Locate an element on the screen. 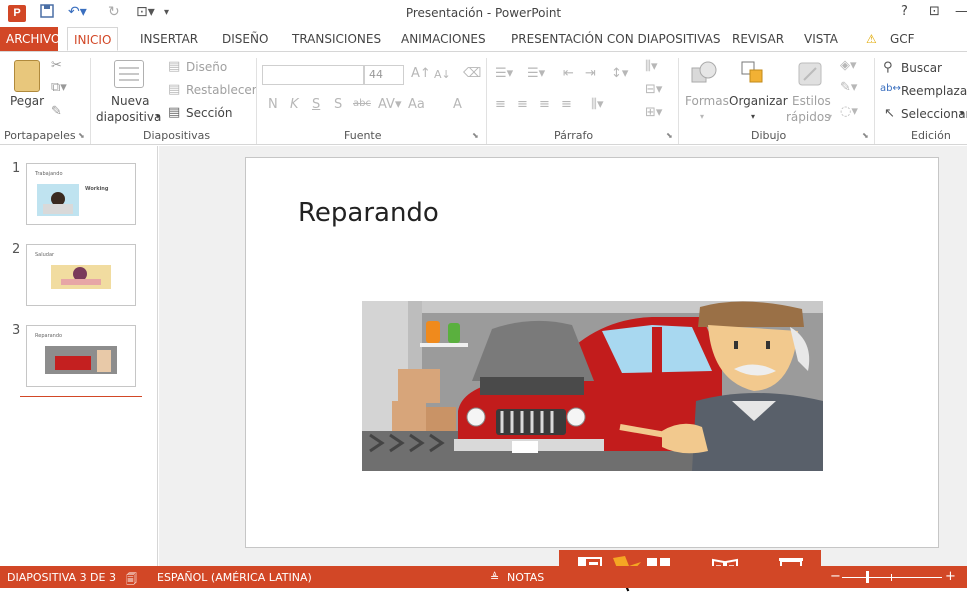 The image size is (967, 600). account-name: GCF AprendeL is located at coordinates (925, 48).